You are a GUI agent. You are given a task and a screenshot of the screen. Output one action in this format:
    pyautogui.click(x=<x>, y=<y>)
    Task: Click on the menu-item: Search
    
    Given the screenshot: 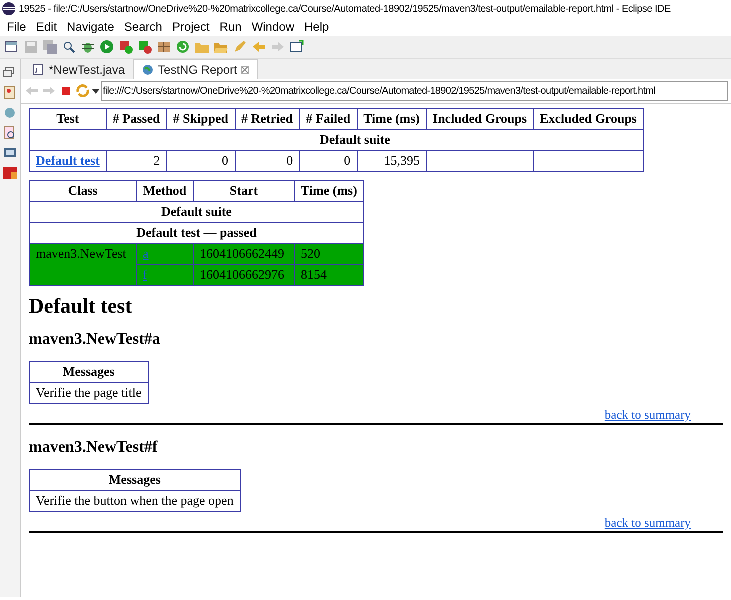 What is the action you would take?
    pyautogui.click(x=143, y=27)
    